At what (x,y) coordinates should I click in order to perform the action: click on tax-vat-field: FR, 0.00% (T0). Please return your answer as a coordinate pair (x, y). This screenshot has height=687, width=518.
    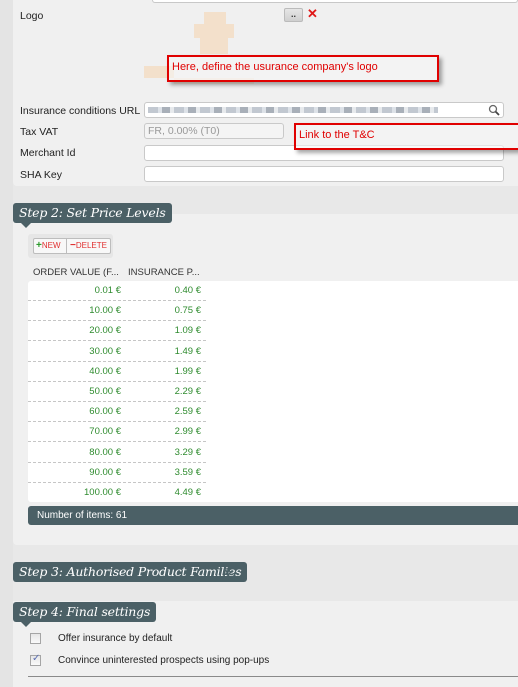
    Looking at the image, I should click on (214, 131).